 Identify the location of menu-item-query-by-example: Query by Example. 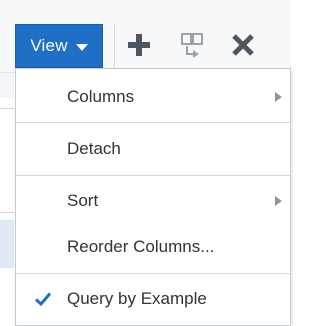
(153, 299).